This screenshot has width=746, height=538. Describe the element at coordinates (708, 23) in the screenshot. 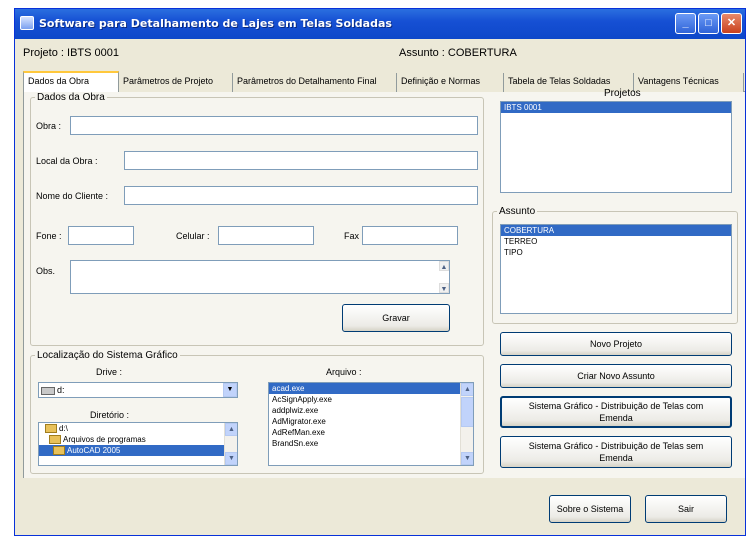

I see `maximize-button: □` at that location.